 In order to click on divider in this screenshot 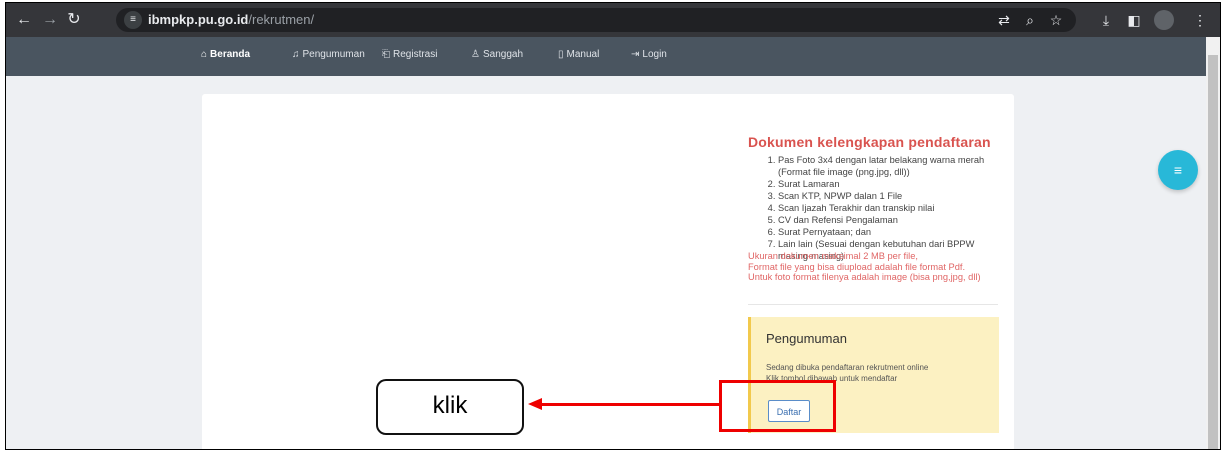, I will do `click(873, 304)`.